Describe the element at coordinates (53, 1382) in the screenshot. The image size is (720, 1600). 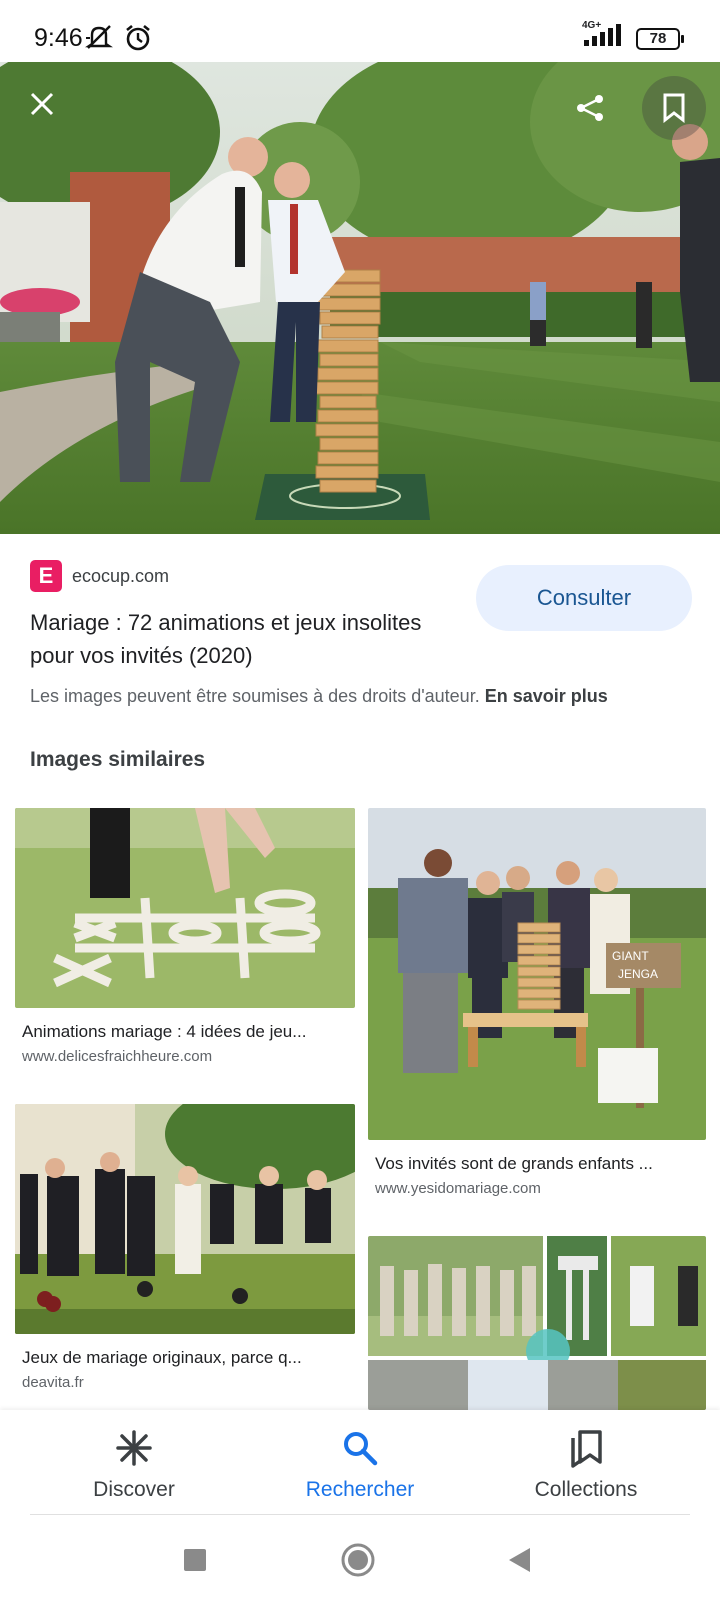
I see `card-domain: deavita.fr` at that location.